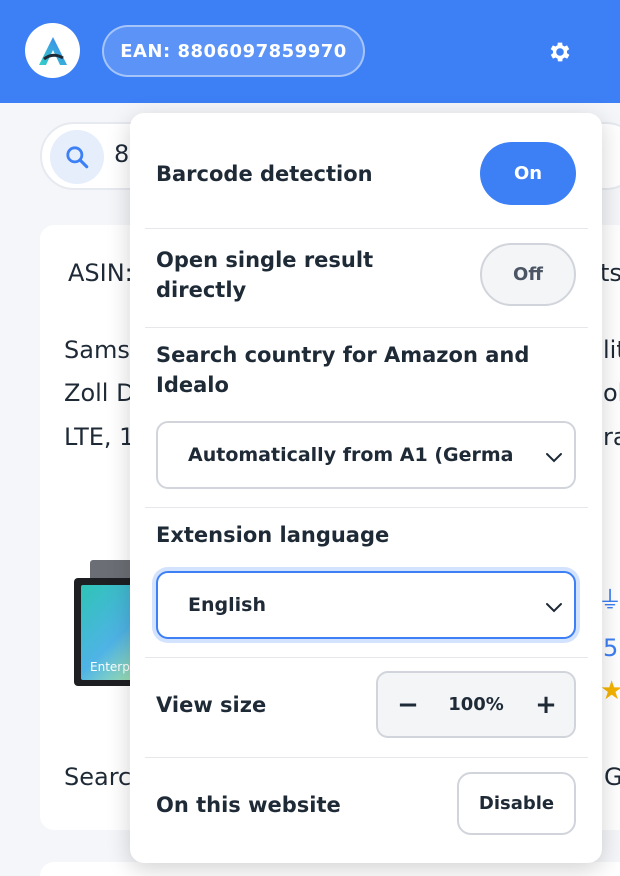 This screenshot has height=876, width=620. I want to click on zoom-decrease-button: −, so click(408, 704).